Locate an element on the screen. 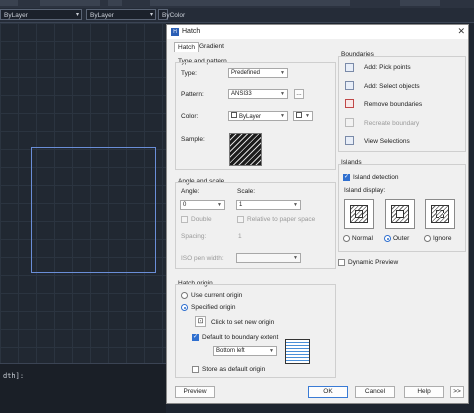 The height and width of the screenshot is (413, 474). island-ignore-label: Ignore is located at coordinates (442, 238).